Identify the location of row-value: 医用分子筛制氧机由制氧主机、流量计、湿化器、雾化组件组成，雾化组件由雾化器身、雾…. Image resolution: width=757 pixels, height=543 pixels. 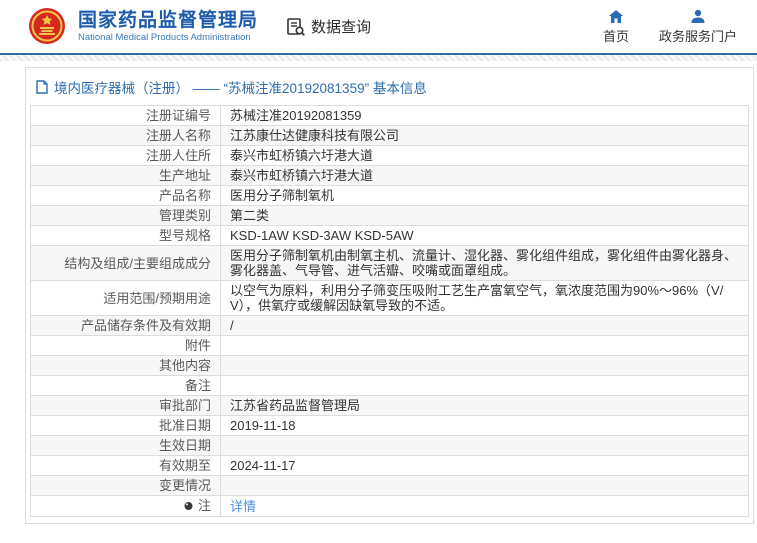
(484, 263).